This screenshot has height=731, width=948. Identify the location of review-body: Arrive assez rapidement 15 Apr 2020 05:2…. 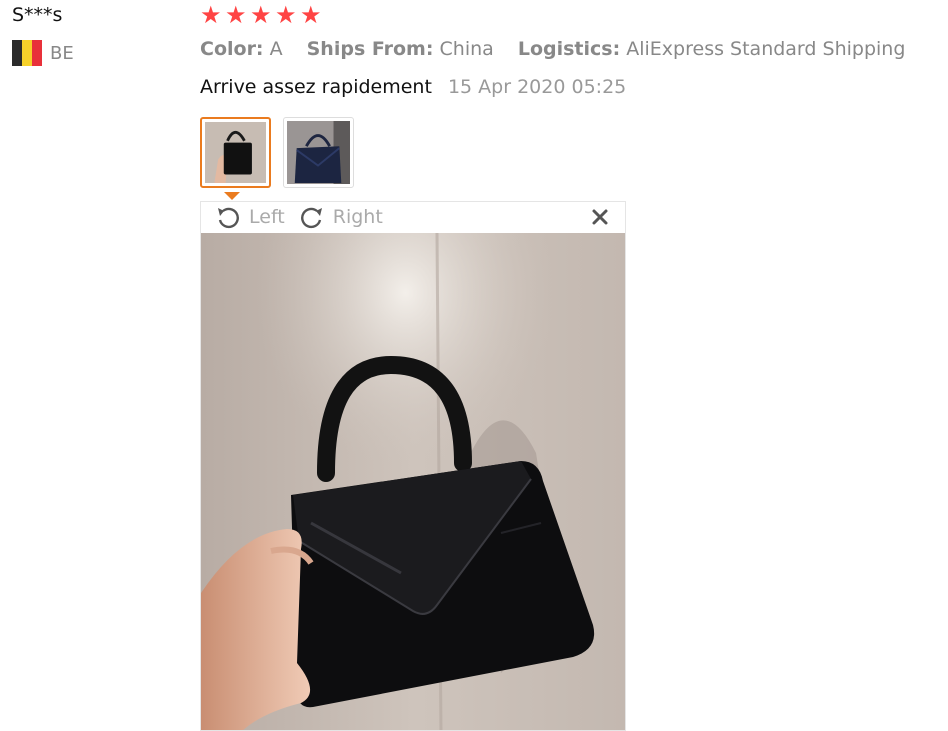
(413, 87).